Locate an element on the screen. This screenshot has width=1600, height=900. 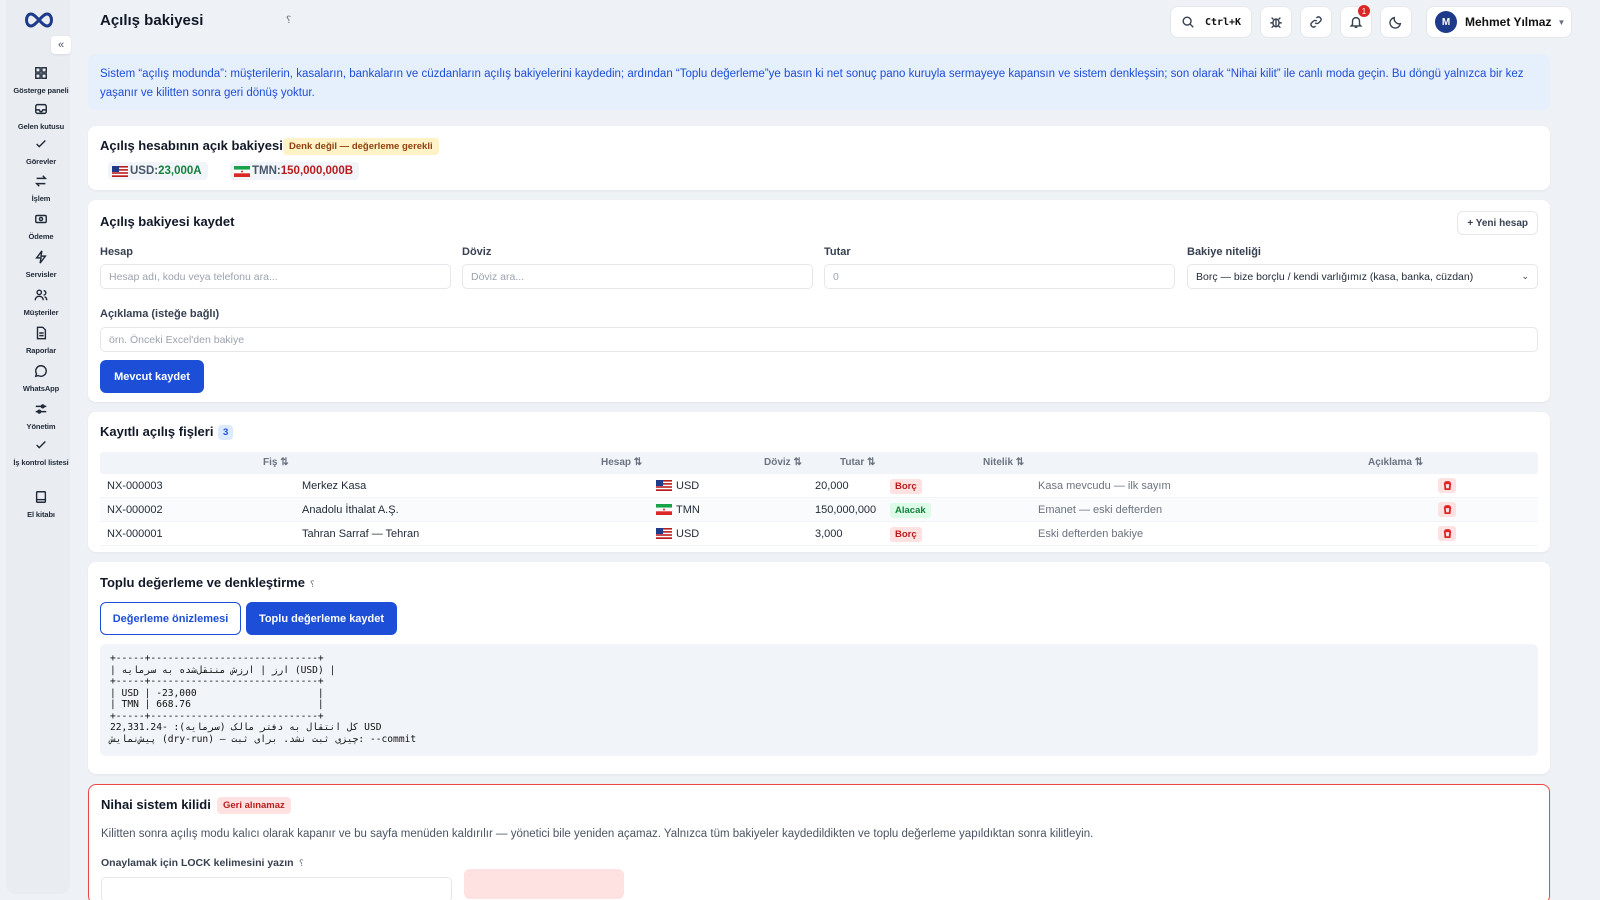
amount: 150,000,000 is located at coordinates (846, 510).